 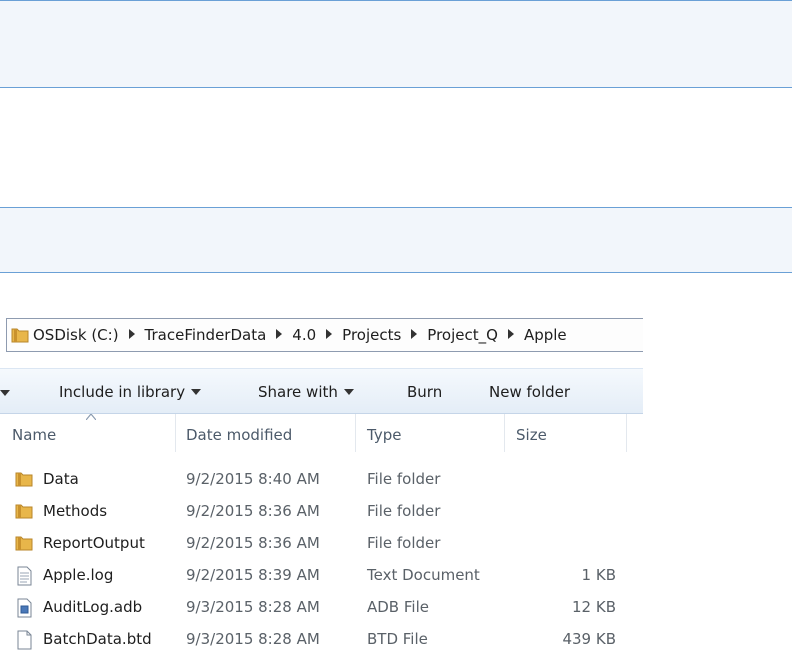 I want to click on breadcrumb-item-tracefinderdata: TraceFinderData, so click(x=206, y=335).